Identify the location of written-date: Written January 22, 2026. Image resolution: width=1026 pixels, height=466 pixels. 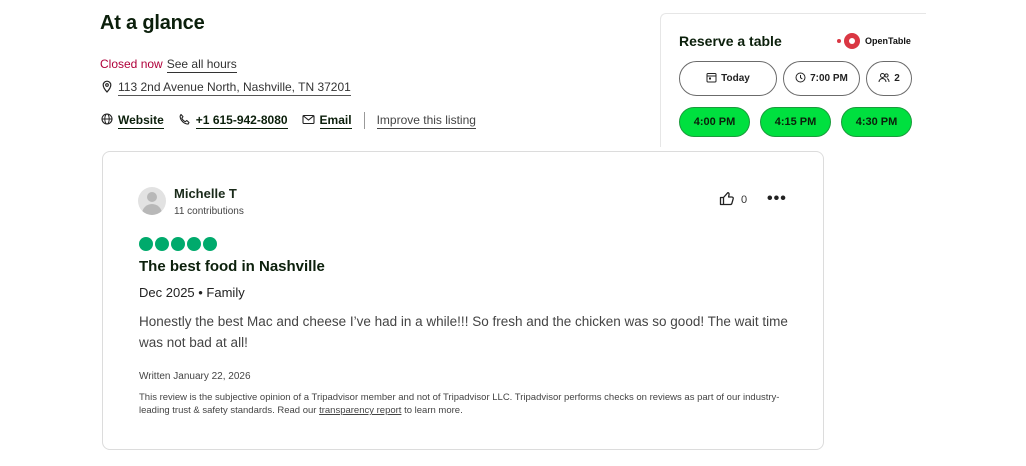
(195, 376).